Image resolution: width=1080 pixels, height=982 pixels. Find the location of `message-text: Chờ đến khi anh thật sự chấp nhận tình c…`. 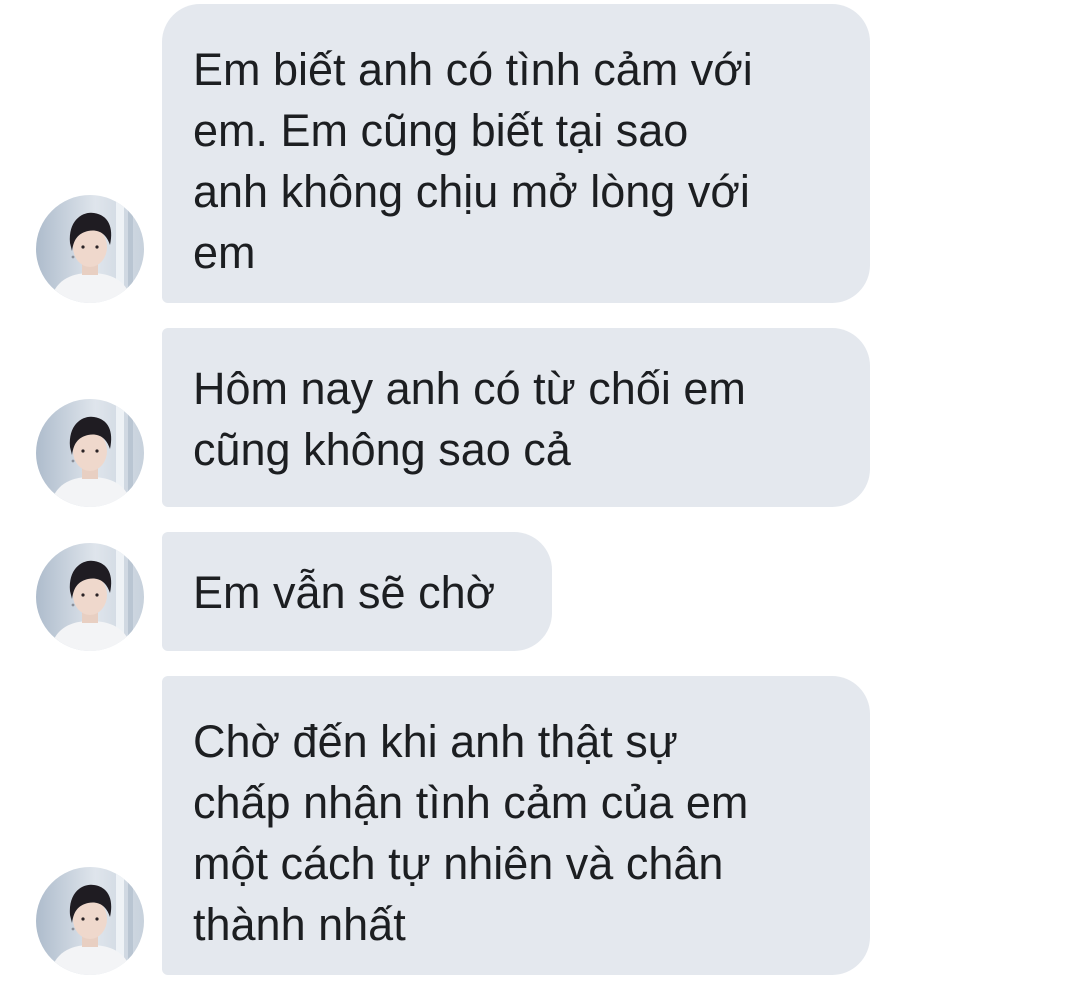

message-text: Chờ đến khi anh thật sự chấp nhận tình c… is located at coordinates (471, 833).